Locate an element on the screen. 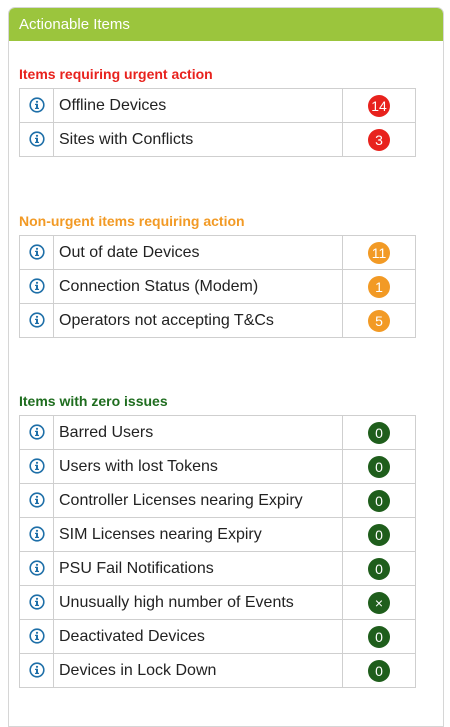 Image resolution: width=450 pixels, height=727 pixels. item-label: Sites with Conflicts is located at coordinates (198, 139).